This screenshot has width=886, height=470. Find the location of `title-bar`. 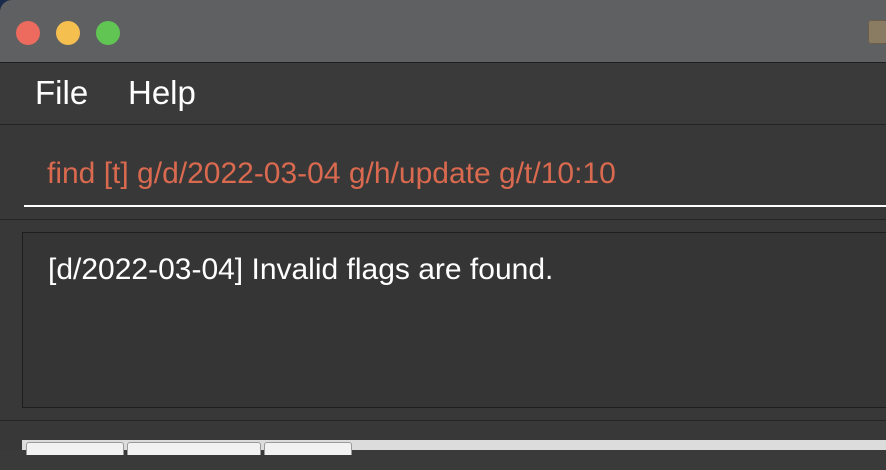

title-bar is located at coordinates (443, 31).